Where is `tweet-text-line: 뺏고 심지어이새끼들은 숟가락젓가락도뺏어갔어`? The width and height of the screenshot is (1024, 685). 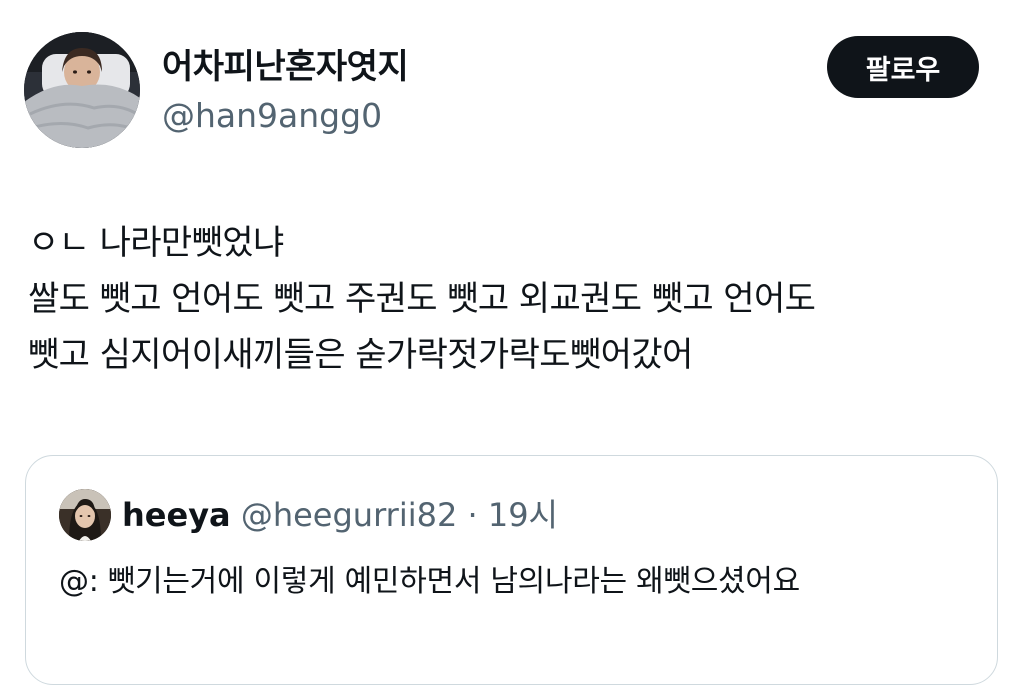 tweet-text-line: 뺏고 심지어이새끼들은 숟가락젓가락도뺏어갔어 is located at coordinates (360, 355).